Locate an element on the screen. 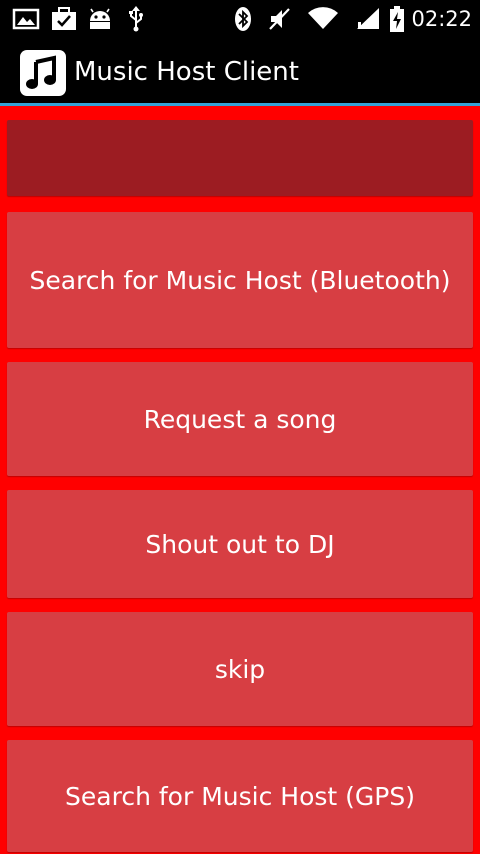 Image resolution: width=480 pixels, height=854 pixels. search-gps-button: Search for Music Host (GPS) is located at coordinates (240, 796).